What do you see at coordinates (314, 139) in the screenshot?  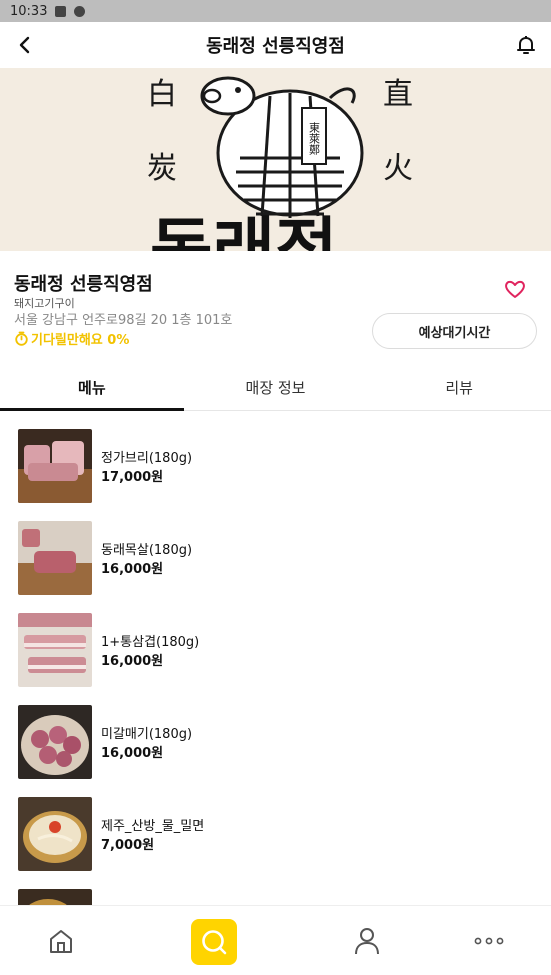 I see `hero-seal-text: 東萊鄭` at bounding box center [314, 139].